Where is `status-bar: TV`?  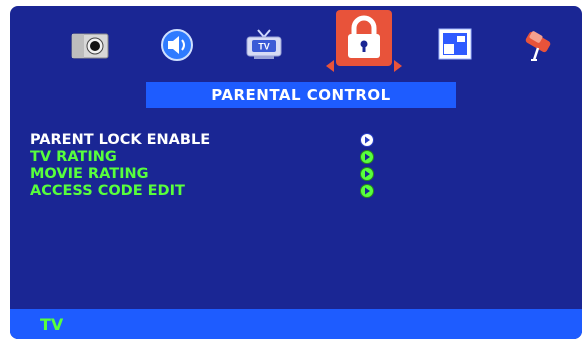 status-bar: TV is located at coordinates (296, 324).